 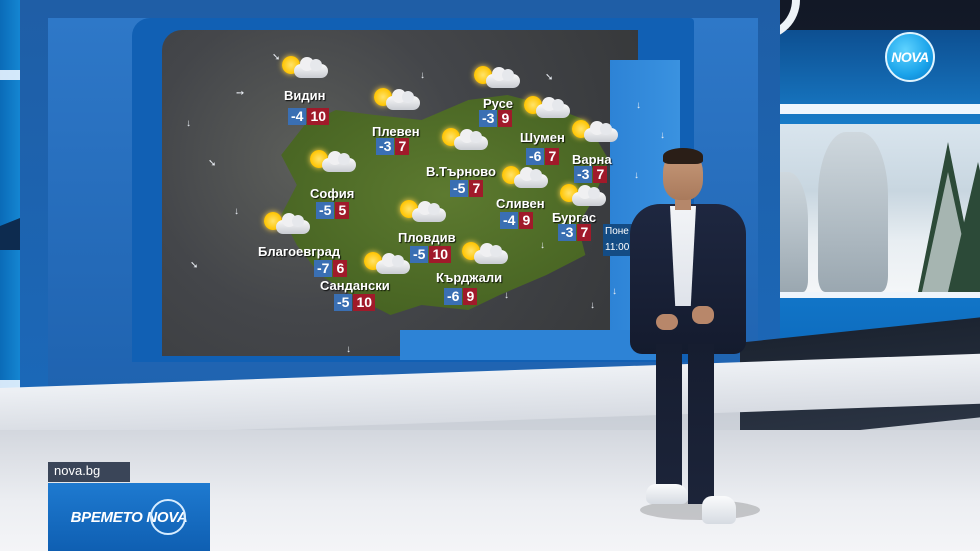 I want to click on temp-pair: -4 10, so click(x=309, y=116).